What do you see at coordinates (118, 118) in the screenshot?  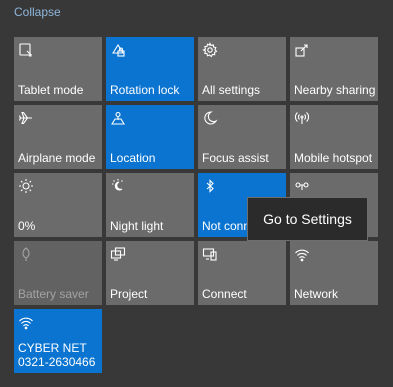 I see `location-icon` at bounding box center [118, 118].